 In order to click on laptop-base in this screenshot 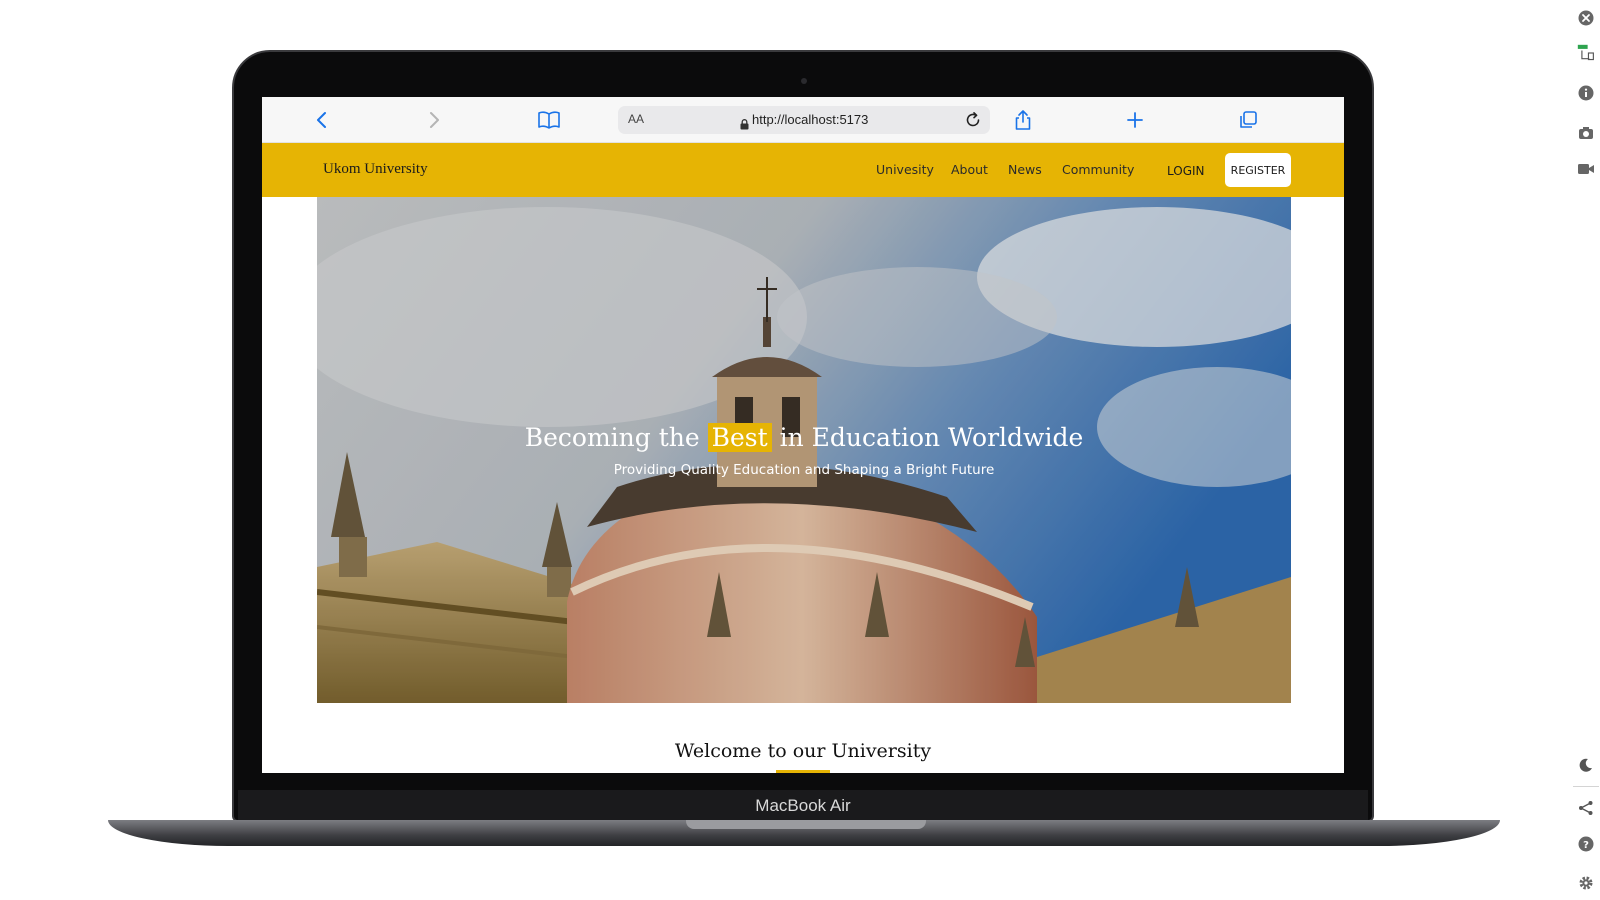, I will do `click(804, 833)`.